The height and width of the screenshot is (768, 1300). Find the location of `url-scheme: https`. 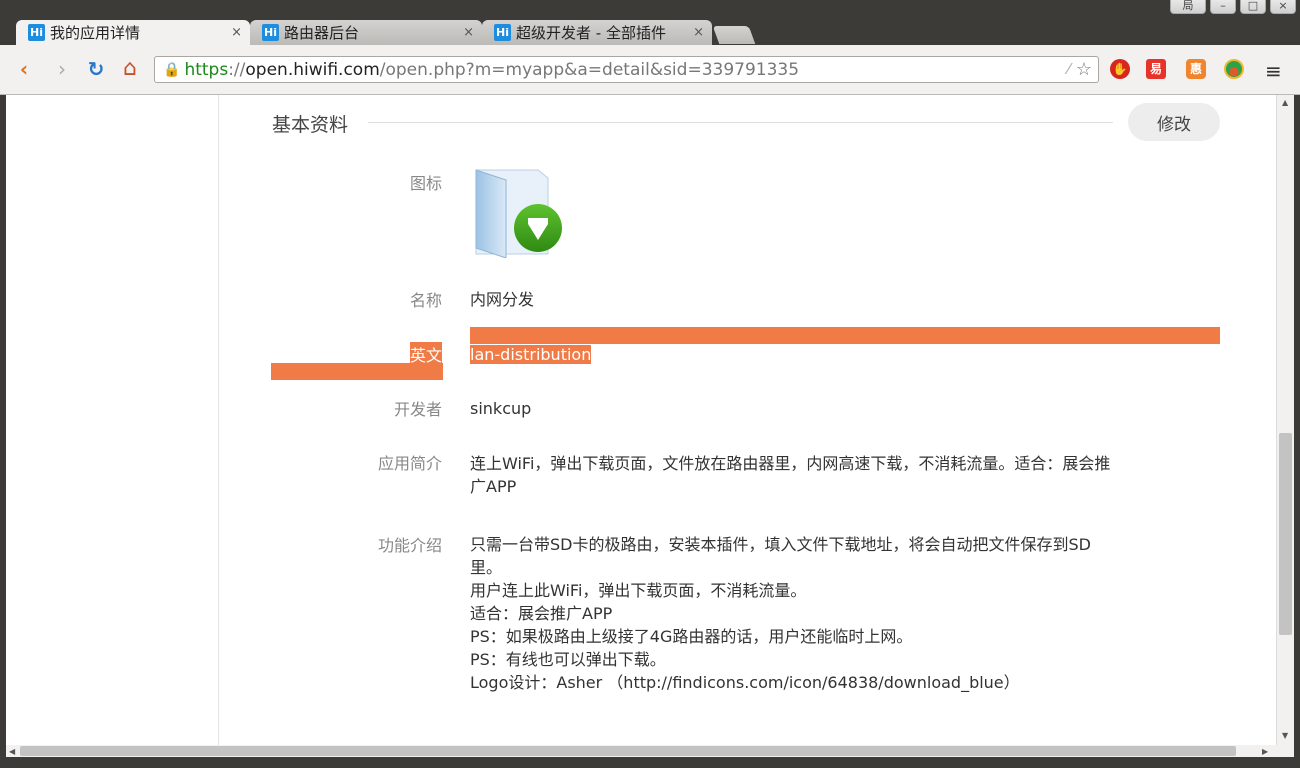

url-scheme: https is located at coordinates (206, 69).